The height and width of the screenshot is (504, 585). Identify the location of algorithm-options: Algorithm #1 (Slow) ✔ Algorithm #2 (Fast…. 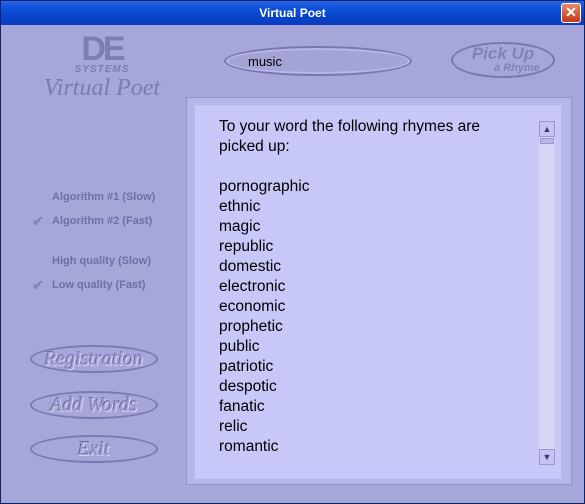
(91, 209).